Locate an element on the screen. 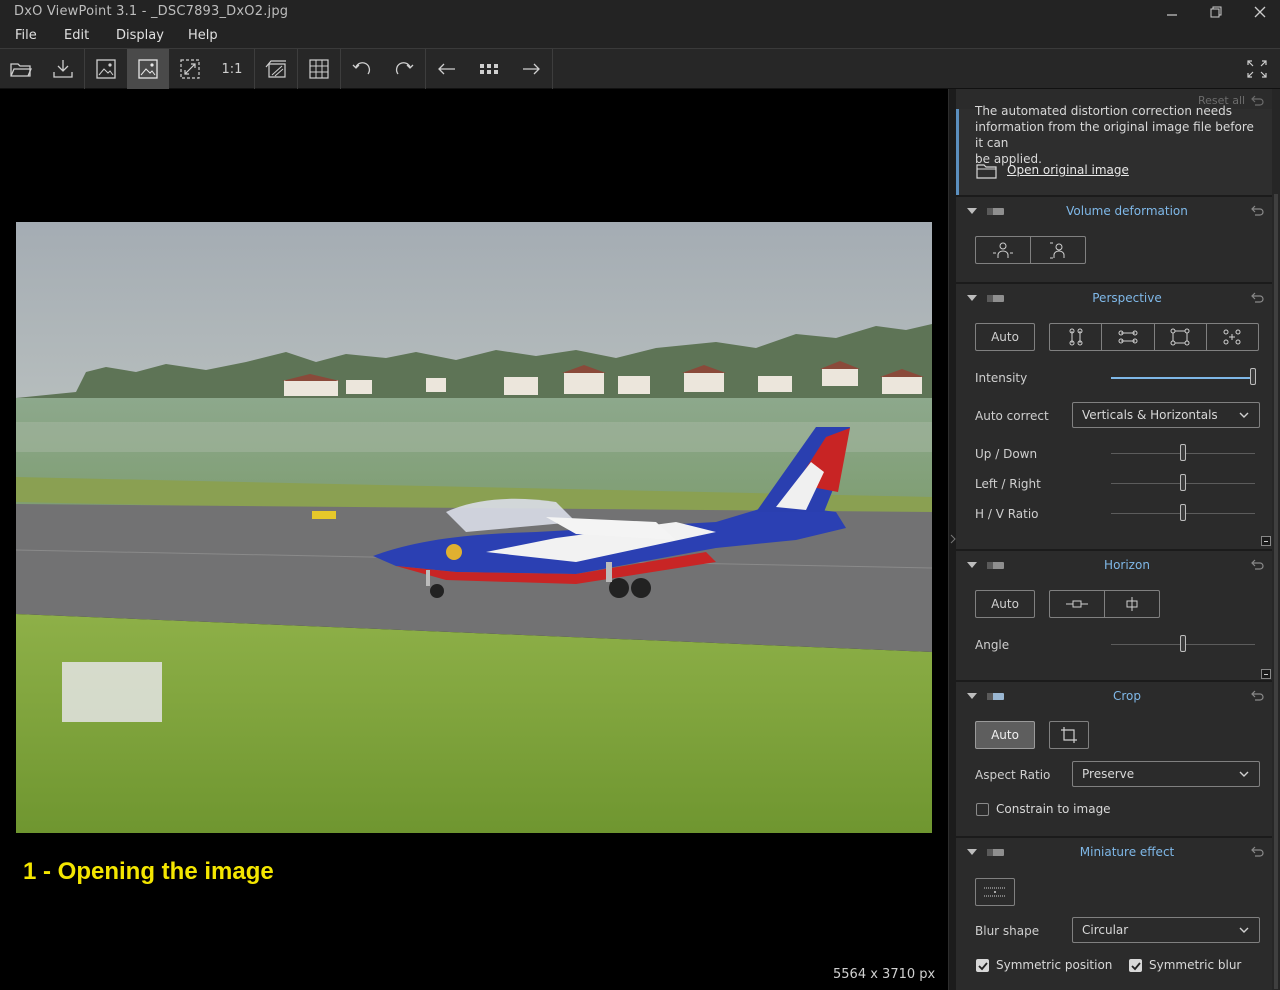 Image resolution: width=1280 pixels, height=990 pixels. menu-help: Help is located at coordinates (203, 35).